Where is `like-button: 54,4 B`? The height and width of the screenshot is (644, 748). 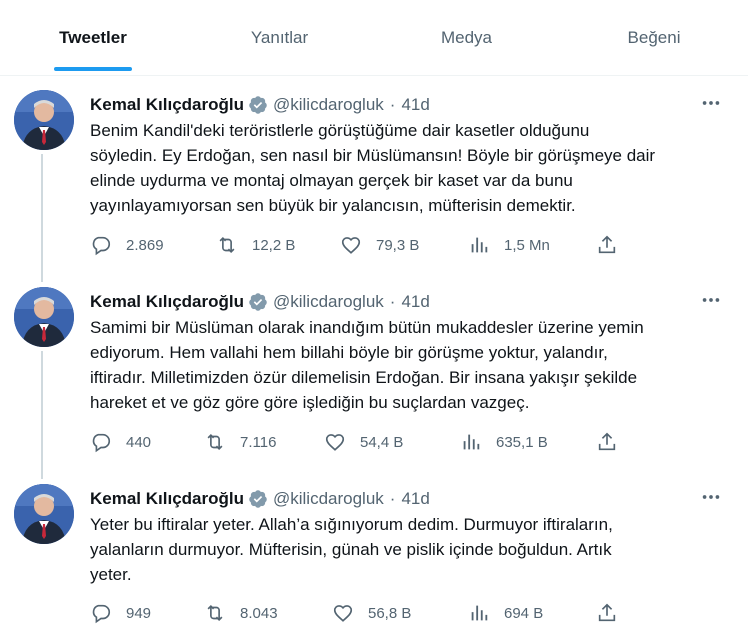 like-button: 54,4 B is located at coordinates (363, 442).